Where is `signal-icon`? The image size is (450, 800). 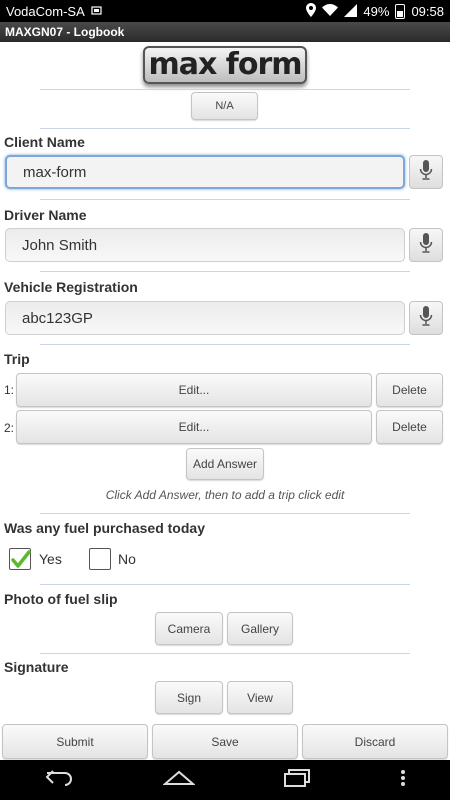
signal-icon is located at coordinates (351, 11).